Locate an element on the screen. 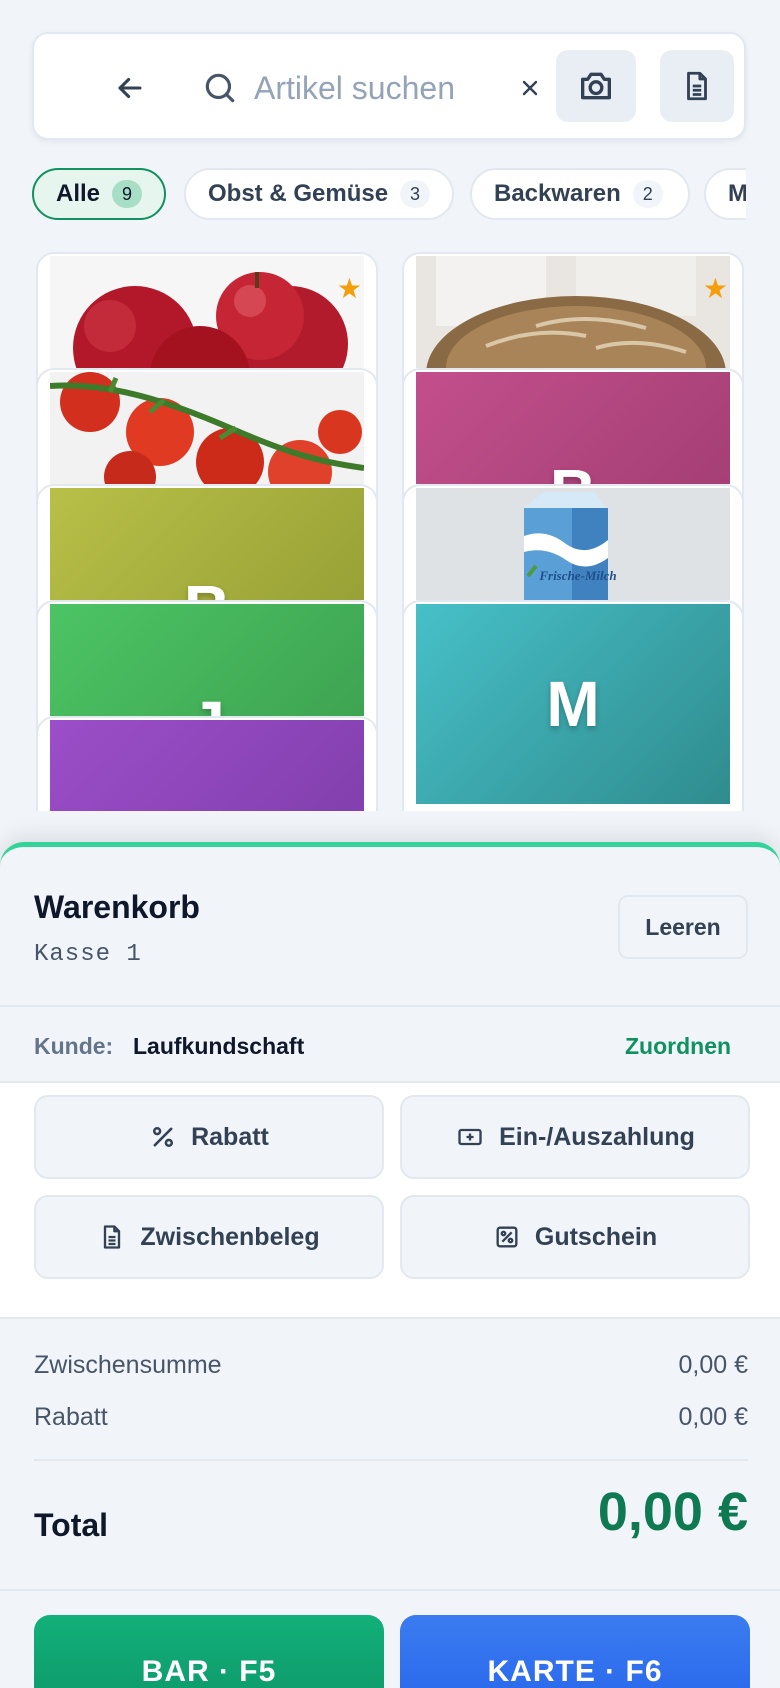  category-chips: Alle 9 Obst & Gemüse 3 Backwaren 2 M is located at coordinates (389, 195).